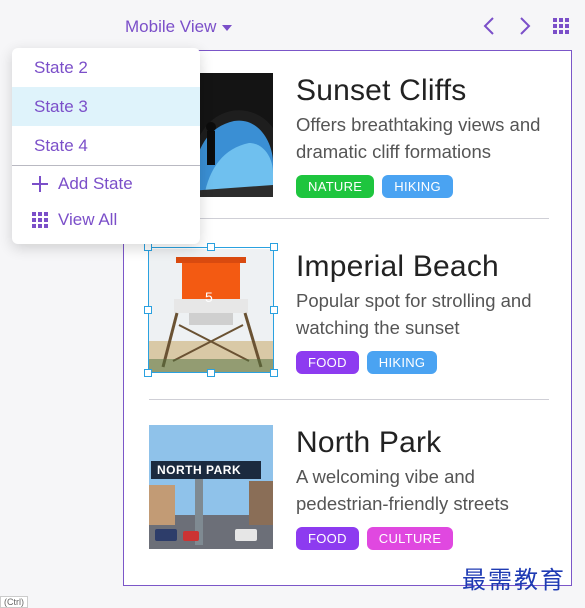 The height and width of the screenshot is (608, 585). What do you see at coordinates (106, 106) in the screenshot?
I see `menu-item-state-3: State 3` at bounding box center [106, 106].